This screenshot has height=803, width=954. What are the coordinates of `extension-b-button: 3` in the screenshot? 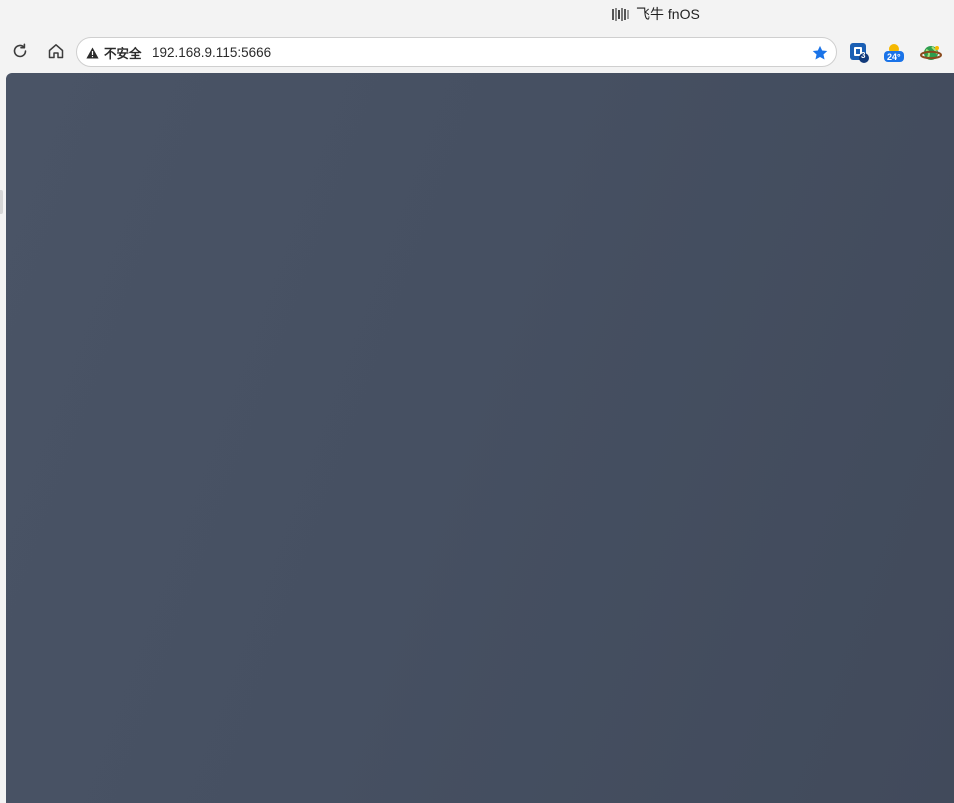 It's located at (859, 53).